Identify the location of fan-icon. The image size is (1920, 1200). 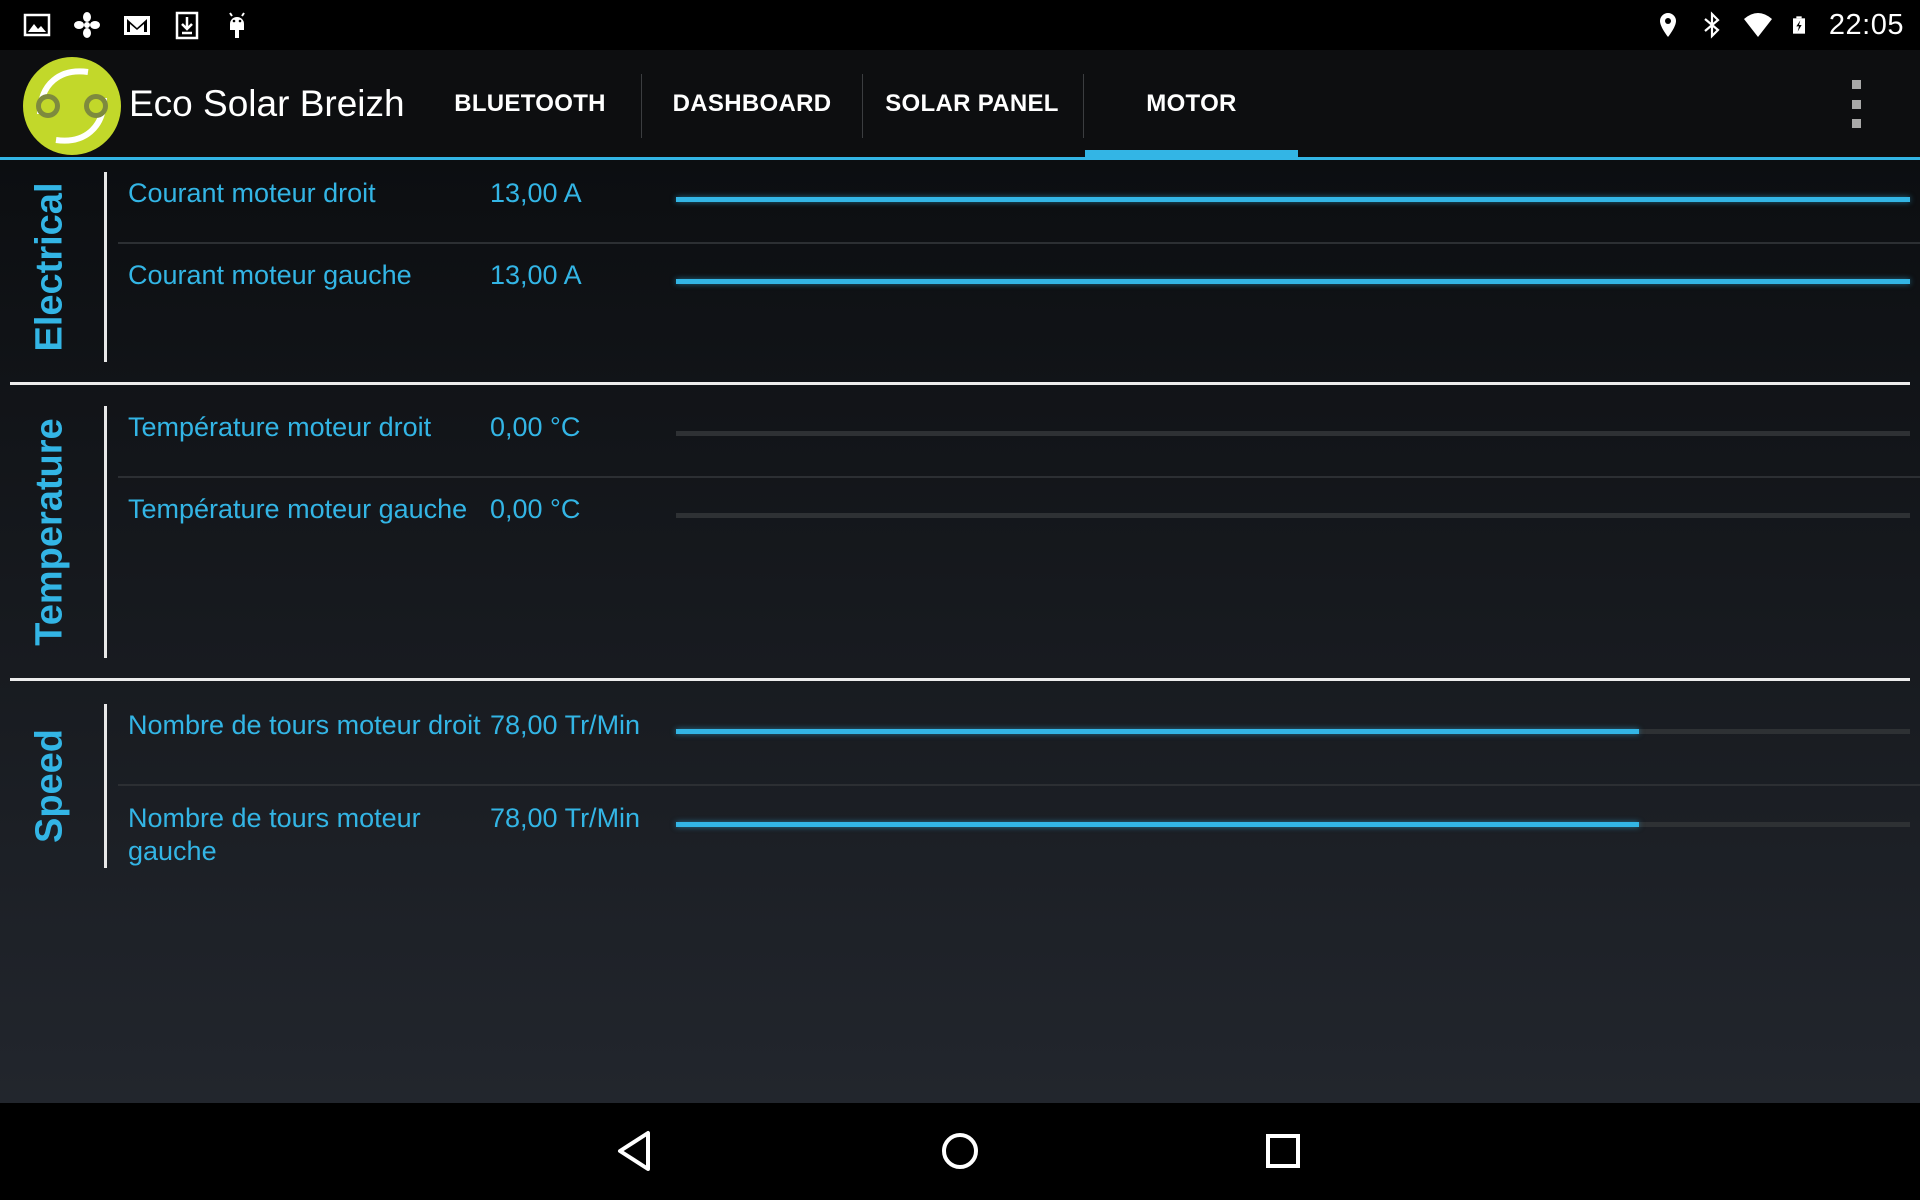
(87, 25).